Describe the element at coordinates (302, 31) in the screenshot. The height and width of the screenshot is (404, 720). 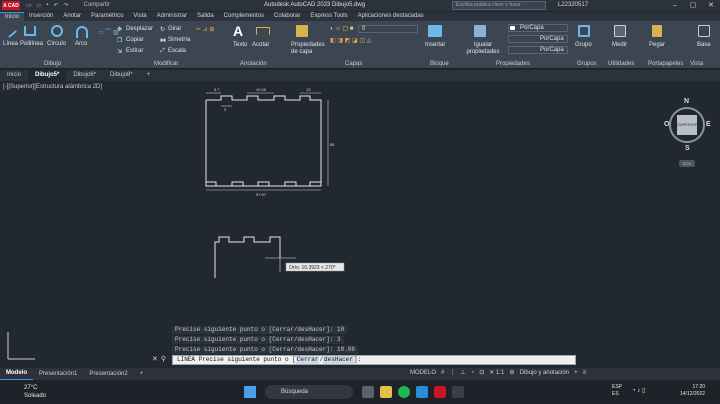
I see `layer-properties-icon` at that location.